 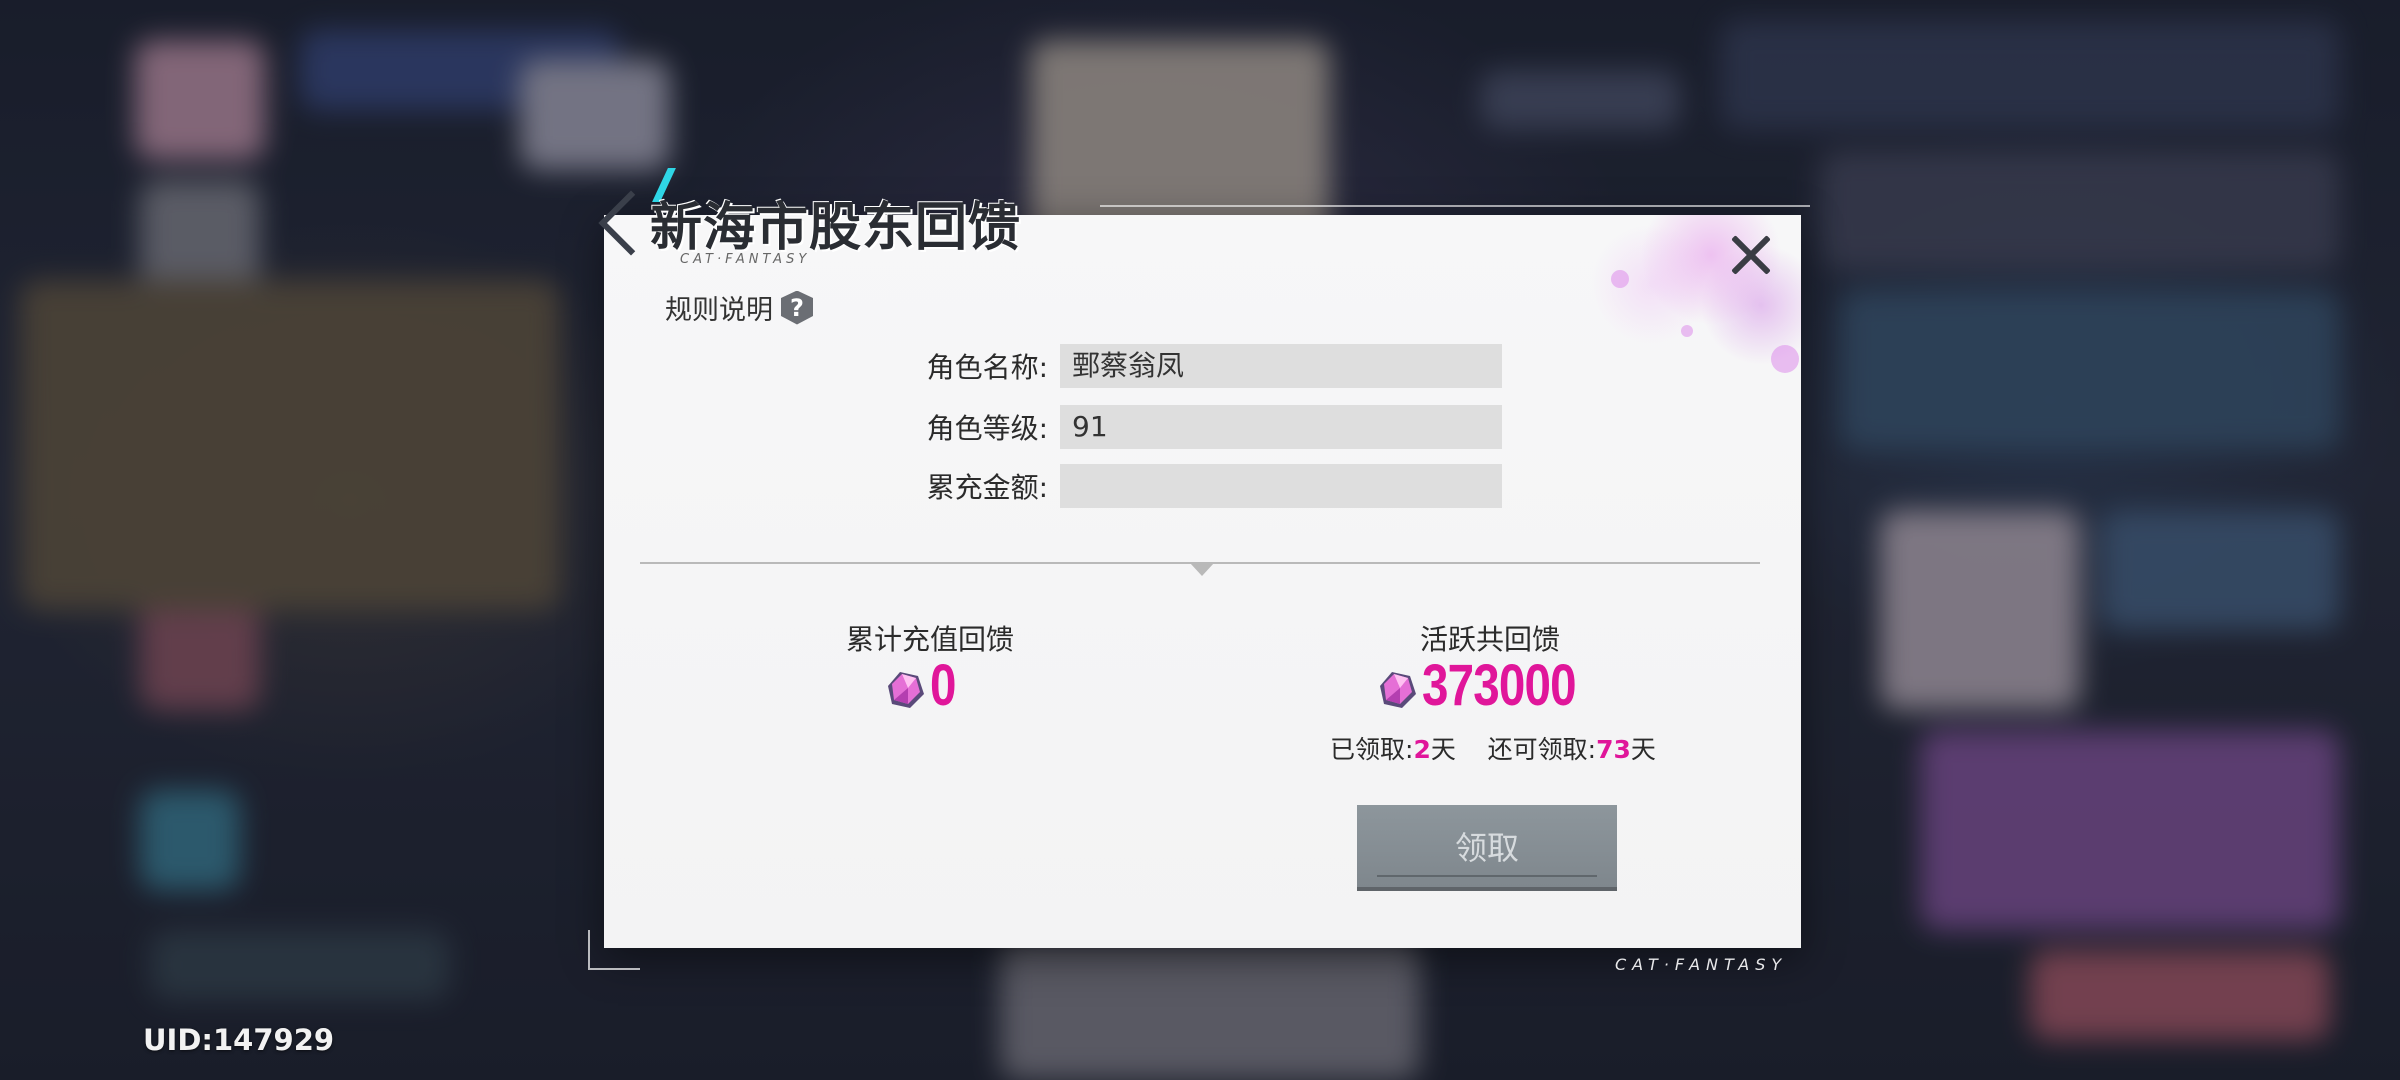 I want to click on remaining-days: 73, so click(x=1613, y=749).